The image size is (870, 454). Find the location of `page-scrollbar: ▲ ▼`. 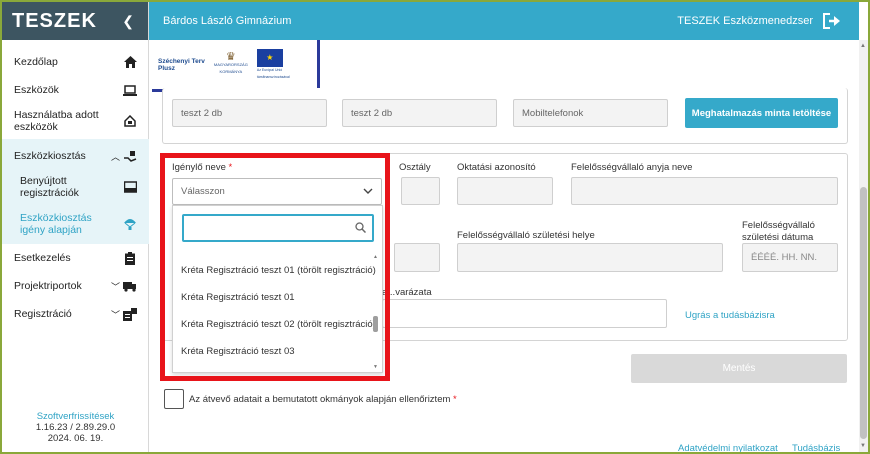

page-scrollbar: ▲ ▼ is located at coordinates (863, 246).